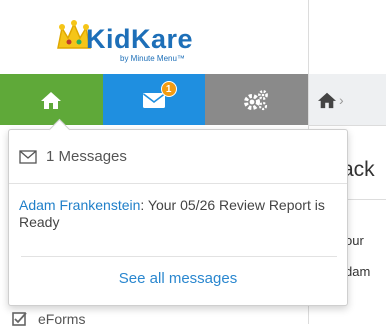 The width and height of the screenshot is (386, 327). I want to click on messages-count-label: 1 Messages, so click(86, 156).